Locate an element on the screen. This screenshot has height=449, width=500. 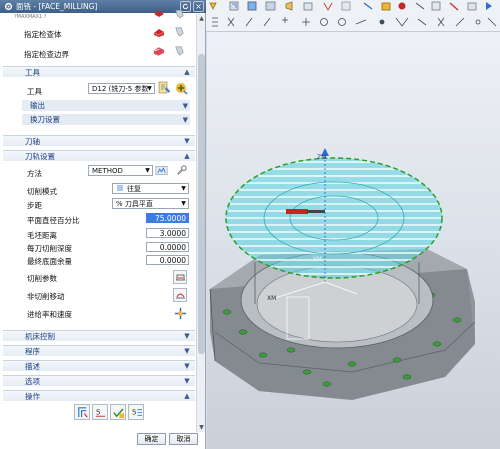
hatch-icon is located at coordinates (289, 6).